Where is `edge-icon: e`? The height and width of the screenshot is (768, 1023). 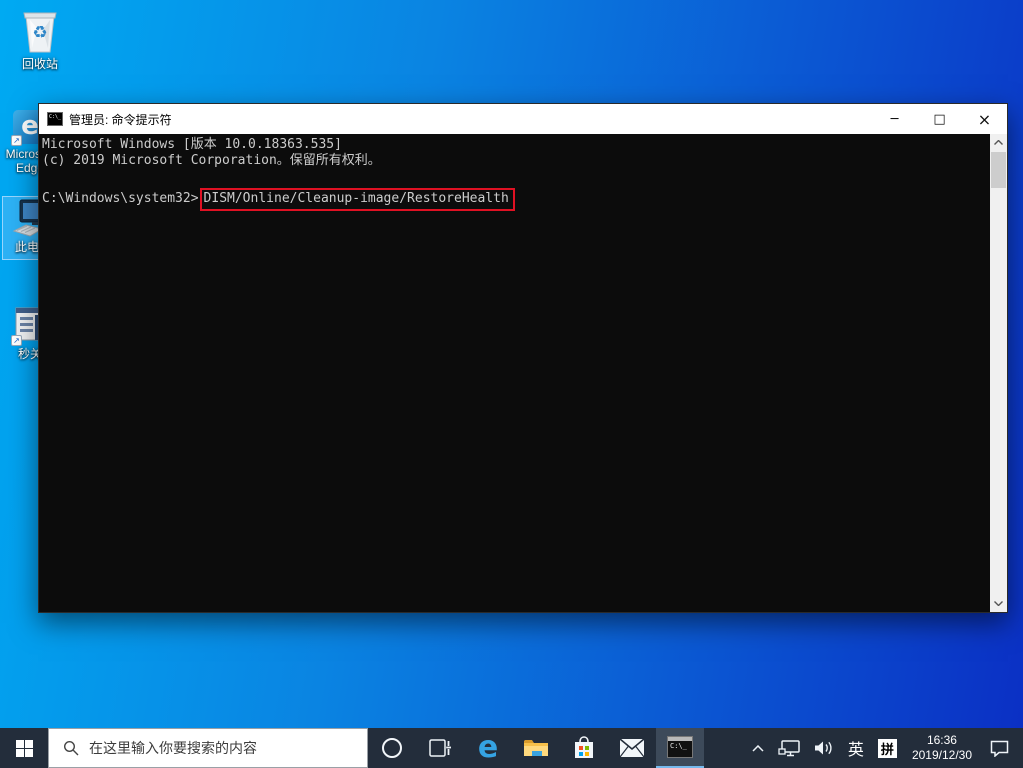
edge-icon: e is located at coordinates (488, 747).